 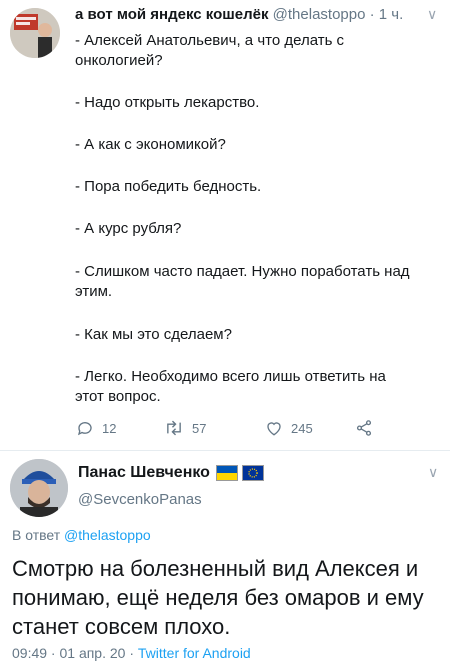 I want to click on tweet-datetime: 09:49 · 01 апр. 20 ·, so click(x=75, y=653).